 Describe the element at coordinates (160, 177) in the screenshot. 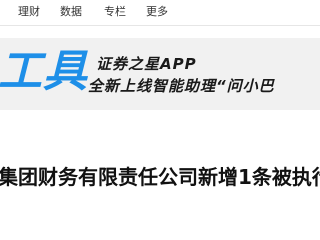

I see `article-headline: 集团财务有限责任公司新增1条被执行` at that location.